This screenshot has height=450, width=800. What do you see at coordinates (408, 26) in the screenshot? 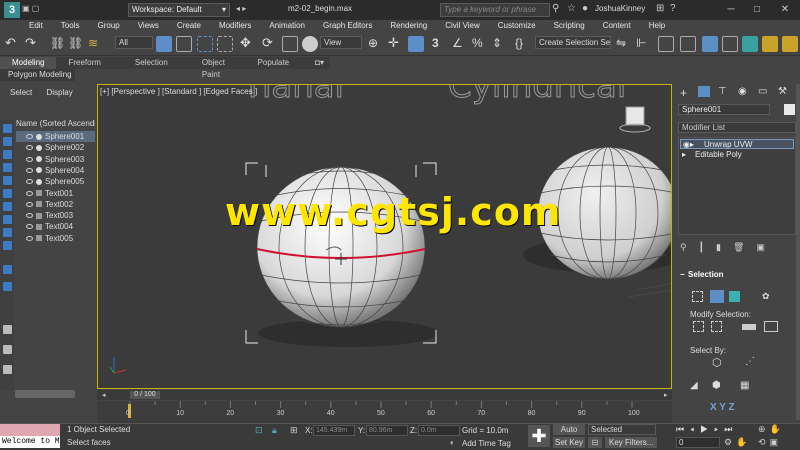
I see `menu-rendering: Rendering` at bounding box center [408, 26].